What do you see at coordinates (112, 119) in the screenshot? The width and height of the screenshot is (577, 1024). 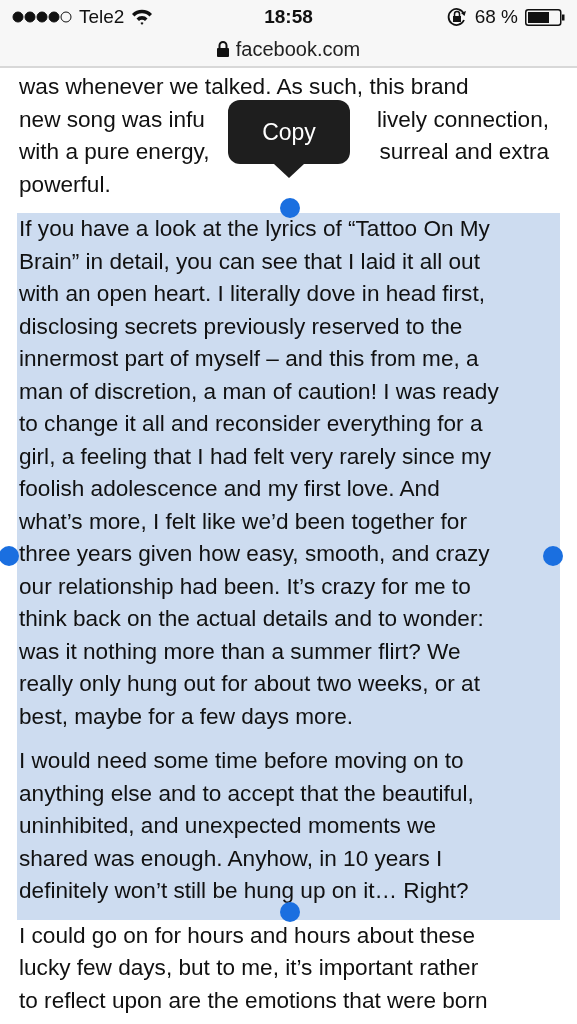 I see `text-line-fragment: new song was infu` at bounding box center [112, 119].